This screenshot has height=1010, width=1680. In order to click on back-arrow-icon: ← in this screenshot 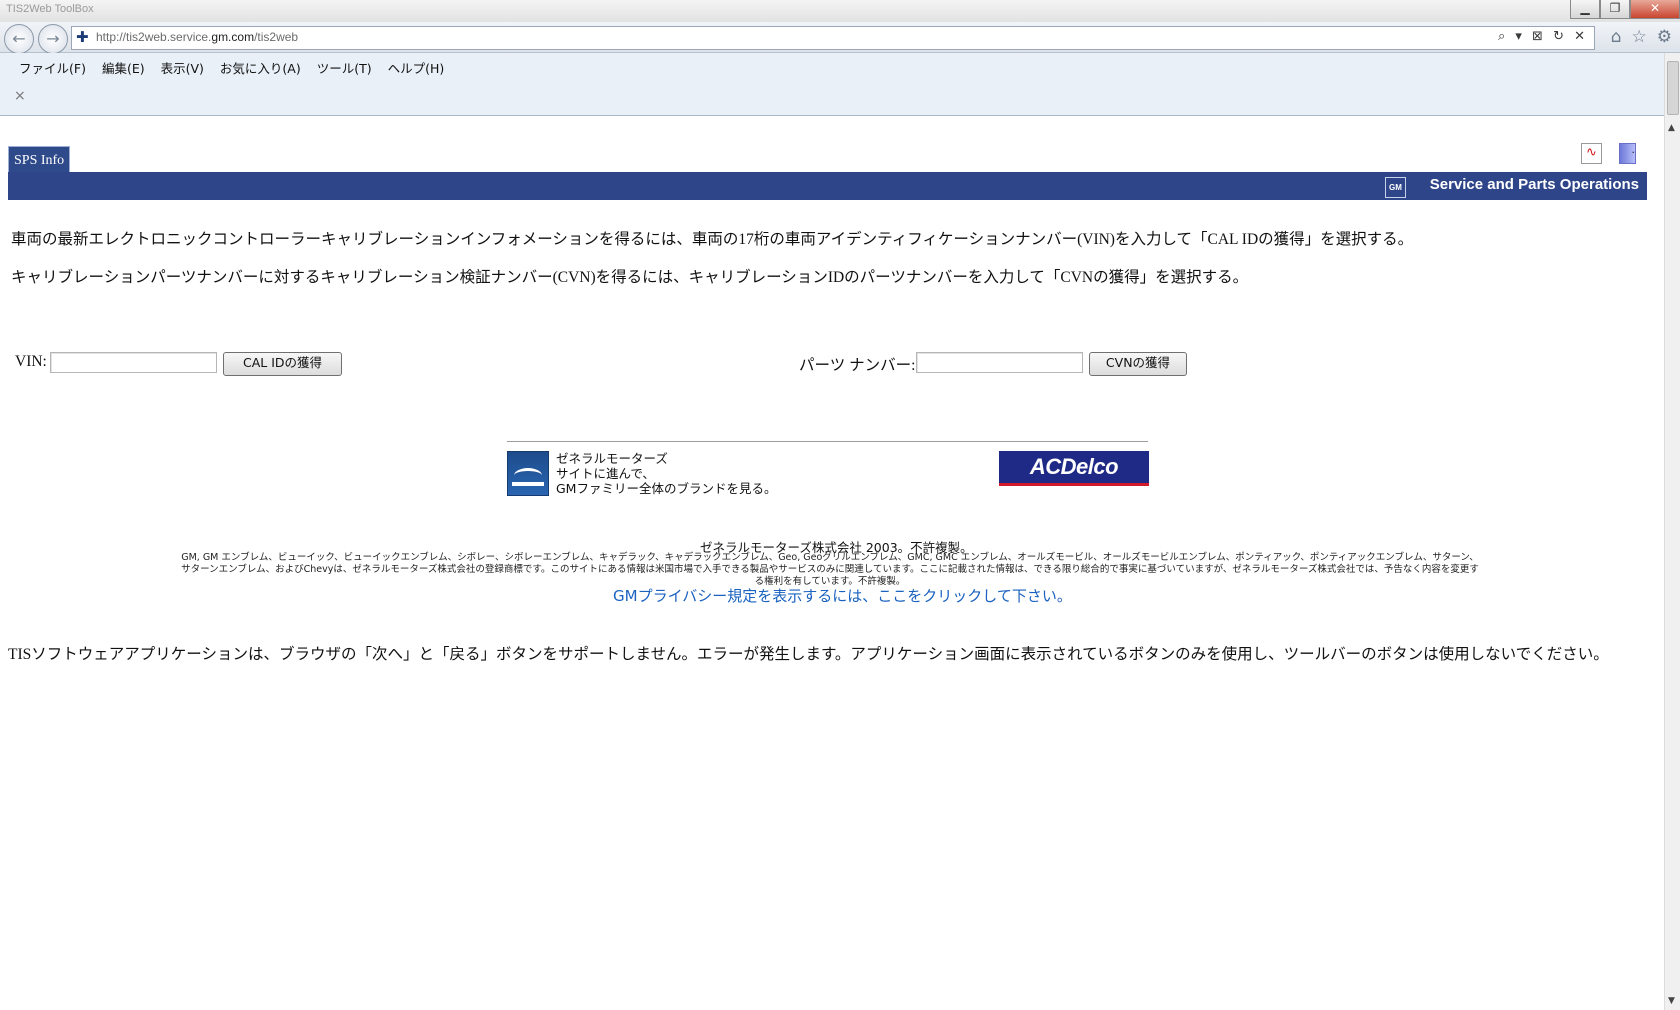, I will do `click(19, 38)`.